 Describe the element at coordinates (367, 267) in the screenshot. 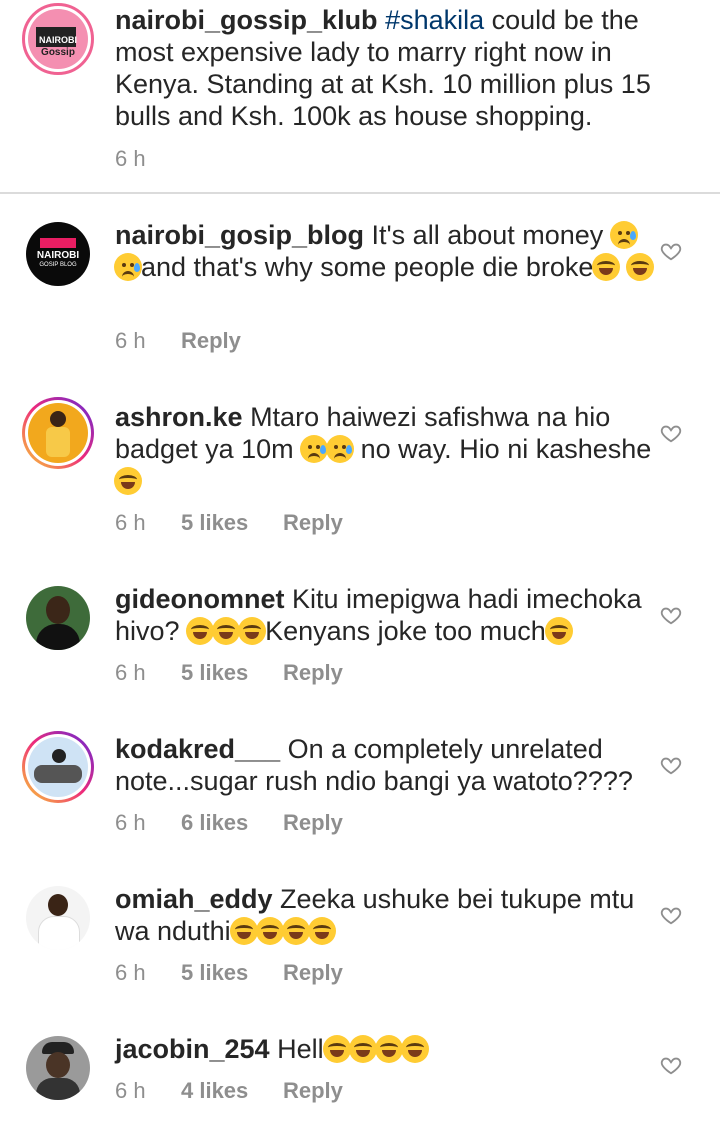

I see `comment-body: and that's why some people die broke` at that location.